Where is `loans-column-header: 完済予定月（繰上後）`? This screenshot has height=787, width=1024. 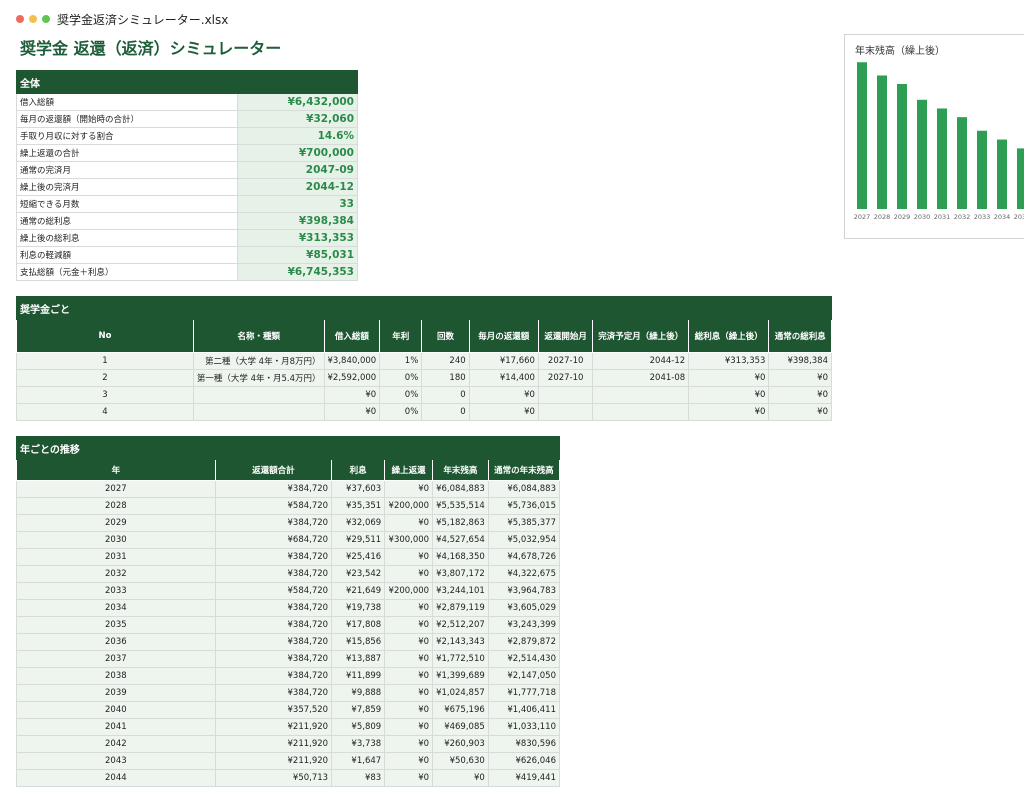
loans-column-header: 完済予定月（繰上後） is located at coordinates (641, 336).